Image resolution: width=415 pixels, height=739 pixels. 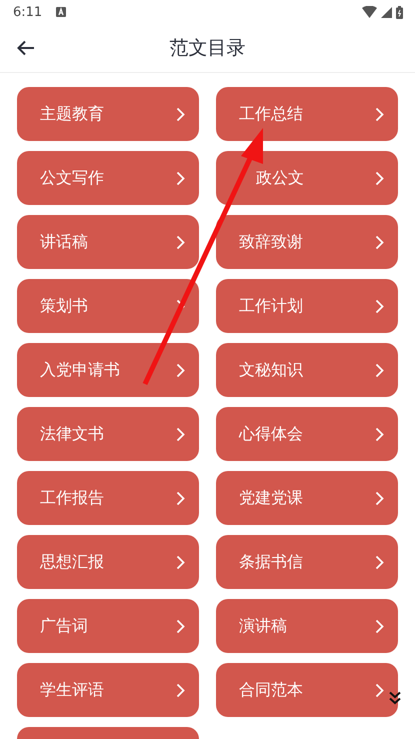 I want to click on category-button: 工作总结, so click(x=307, y=114).